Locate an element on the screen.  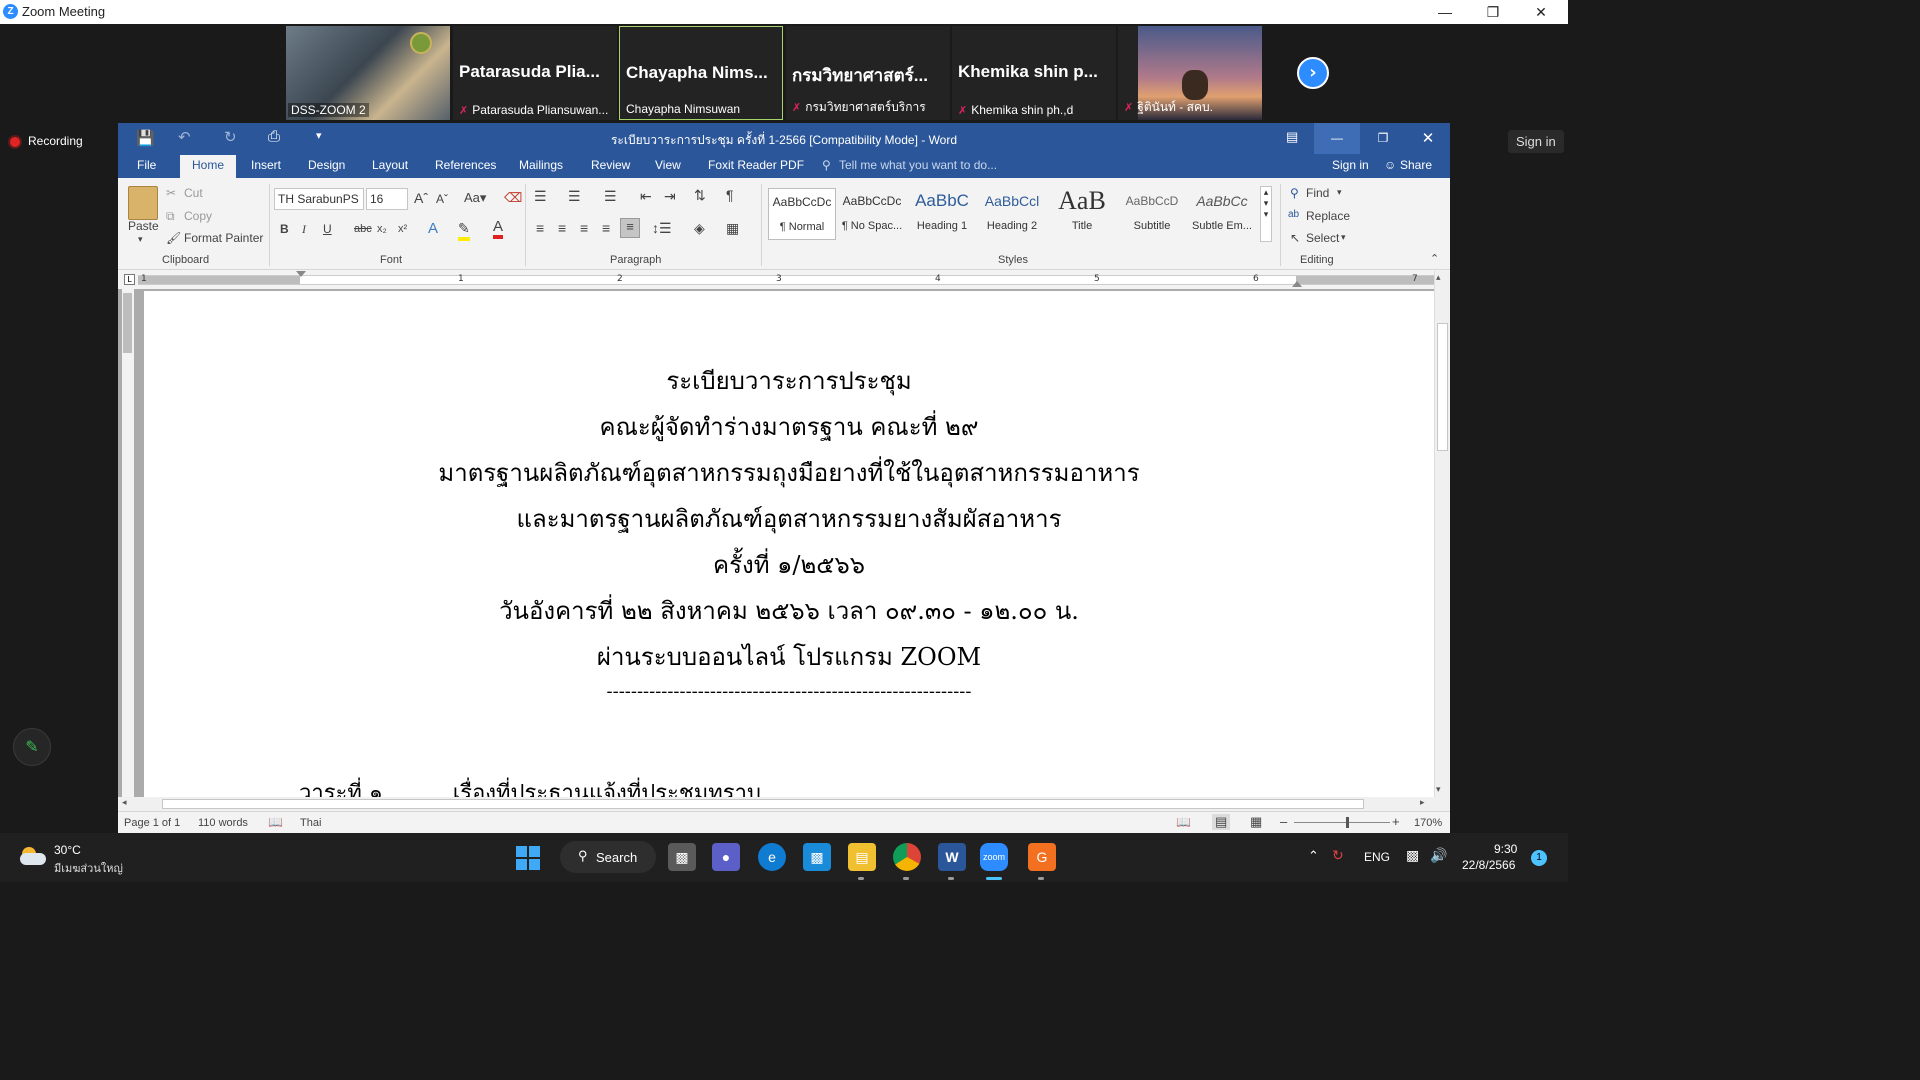
scroll-right-icon: ▸ is located at coordinates (1422, 803).